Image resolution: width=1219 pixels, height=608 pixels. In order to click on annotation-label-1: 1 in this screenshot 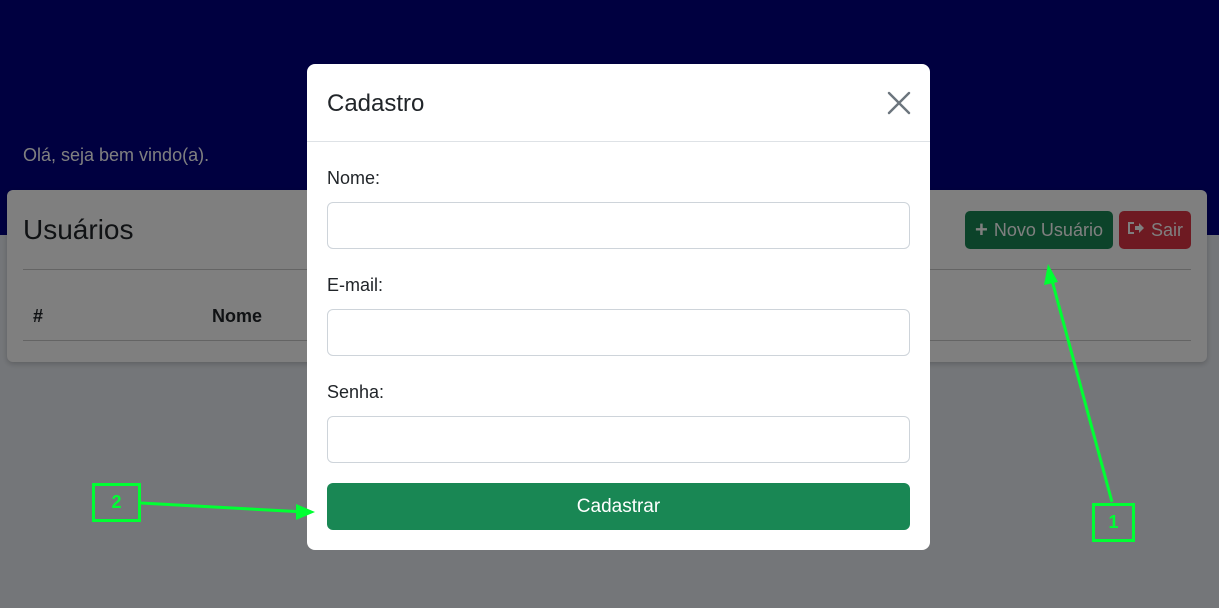, I will do `click(1113, 522)`.